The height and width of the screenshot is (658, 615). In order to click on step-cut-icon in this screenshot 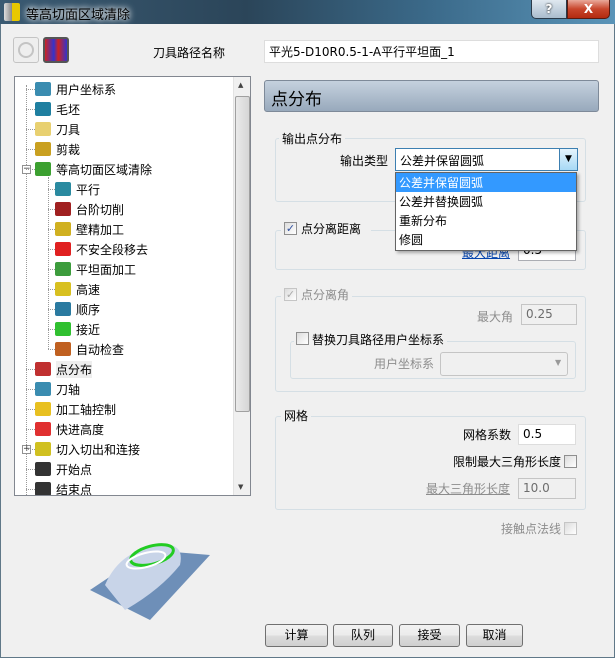, I will do `click(63, 209)`.